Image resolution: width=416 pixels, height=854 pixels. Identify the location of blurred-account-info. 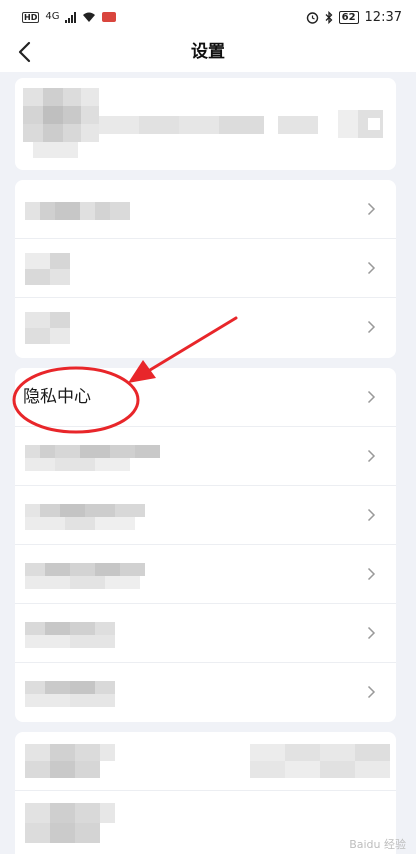
(208, 125).